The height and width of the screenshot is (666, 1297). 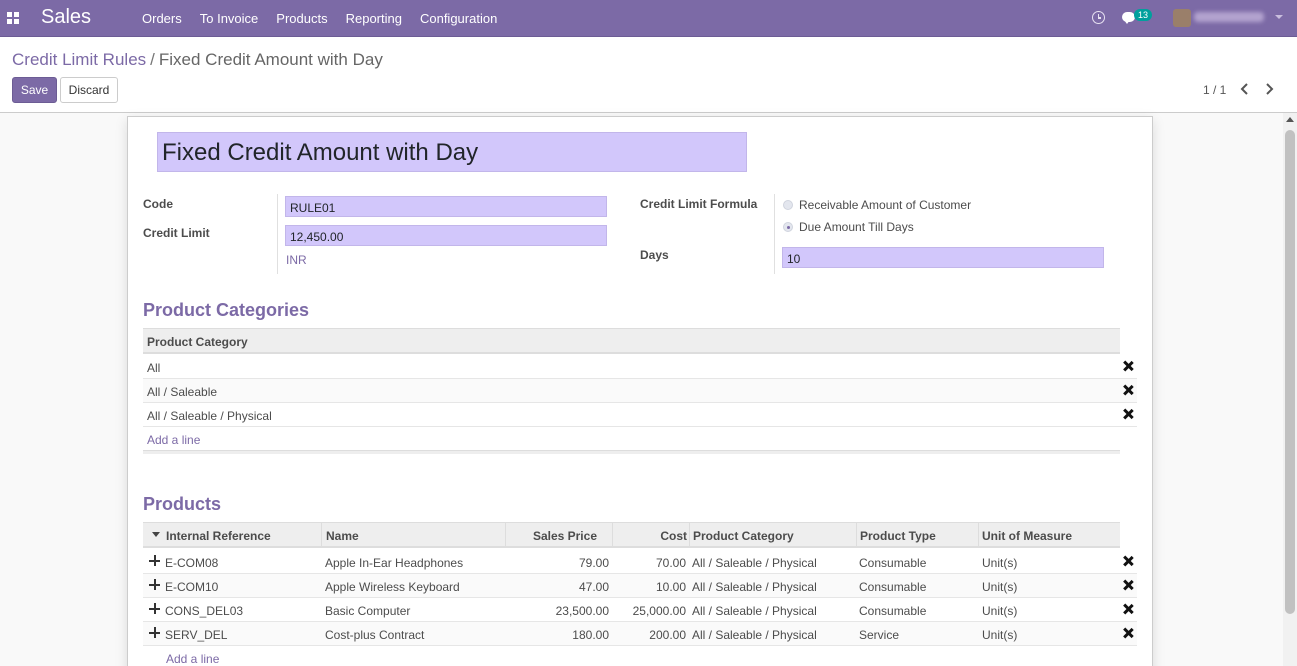 What do you see at coordinates (368, 611) in the screenshot?
I see `product-name: Basic Computer` at bounding box center [368, 611].